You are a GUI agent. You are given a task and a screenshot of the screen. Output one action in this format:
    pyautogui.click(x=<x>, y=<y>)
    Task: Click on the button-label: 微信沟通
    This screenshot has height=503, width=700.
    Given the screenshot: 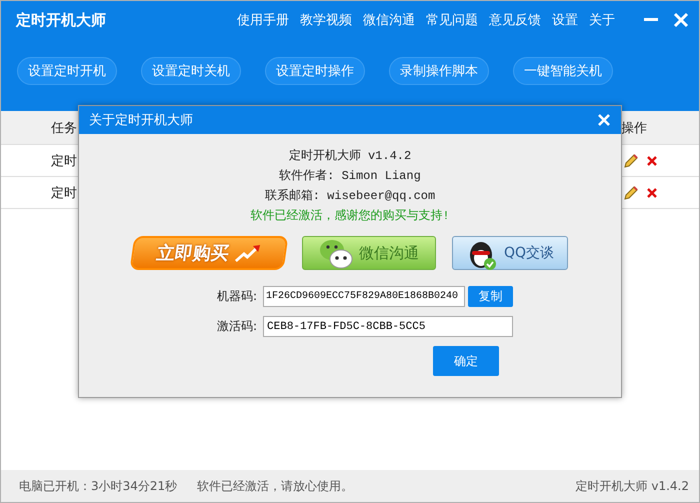 What is the action you would take?
    pyautogui.click(x=389, y=253)
    